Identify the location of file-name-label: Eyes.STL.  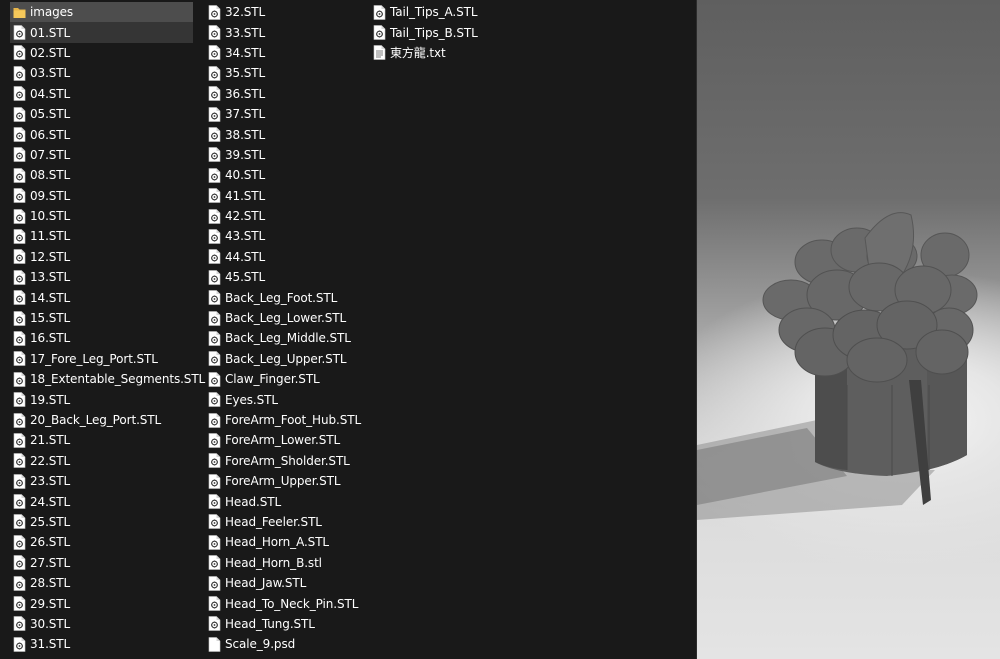
(251, 399).